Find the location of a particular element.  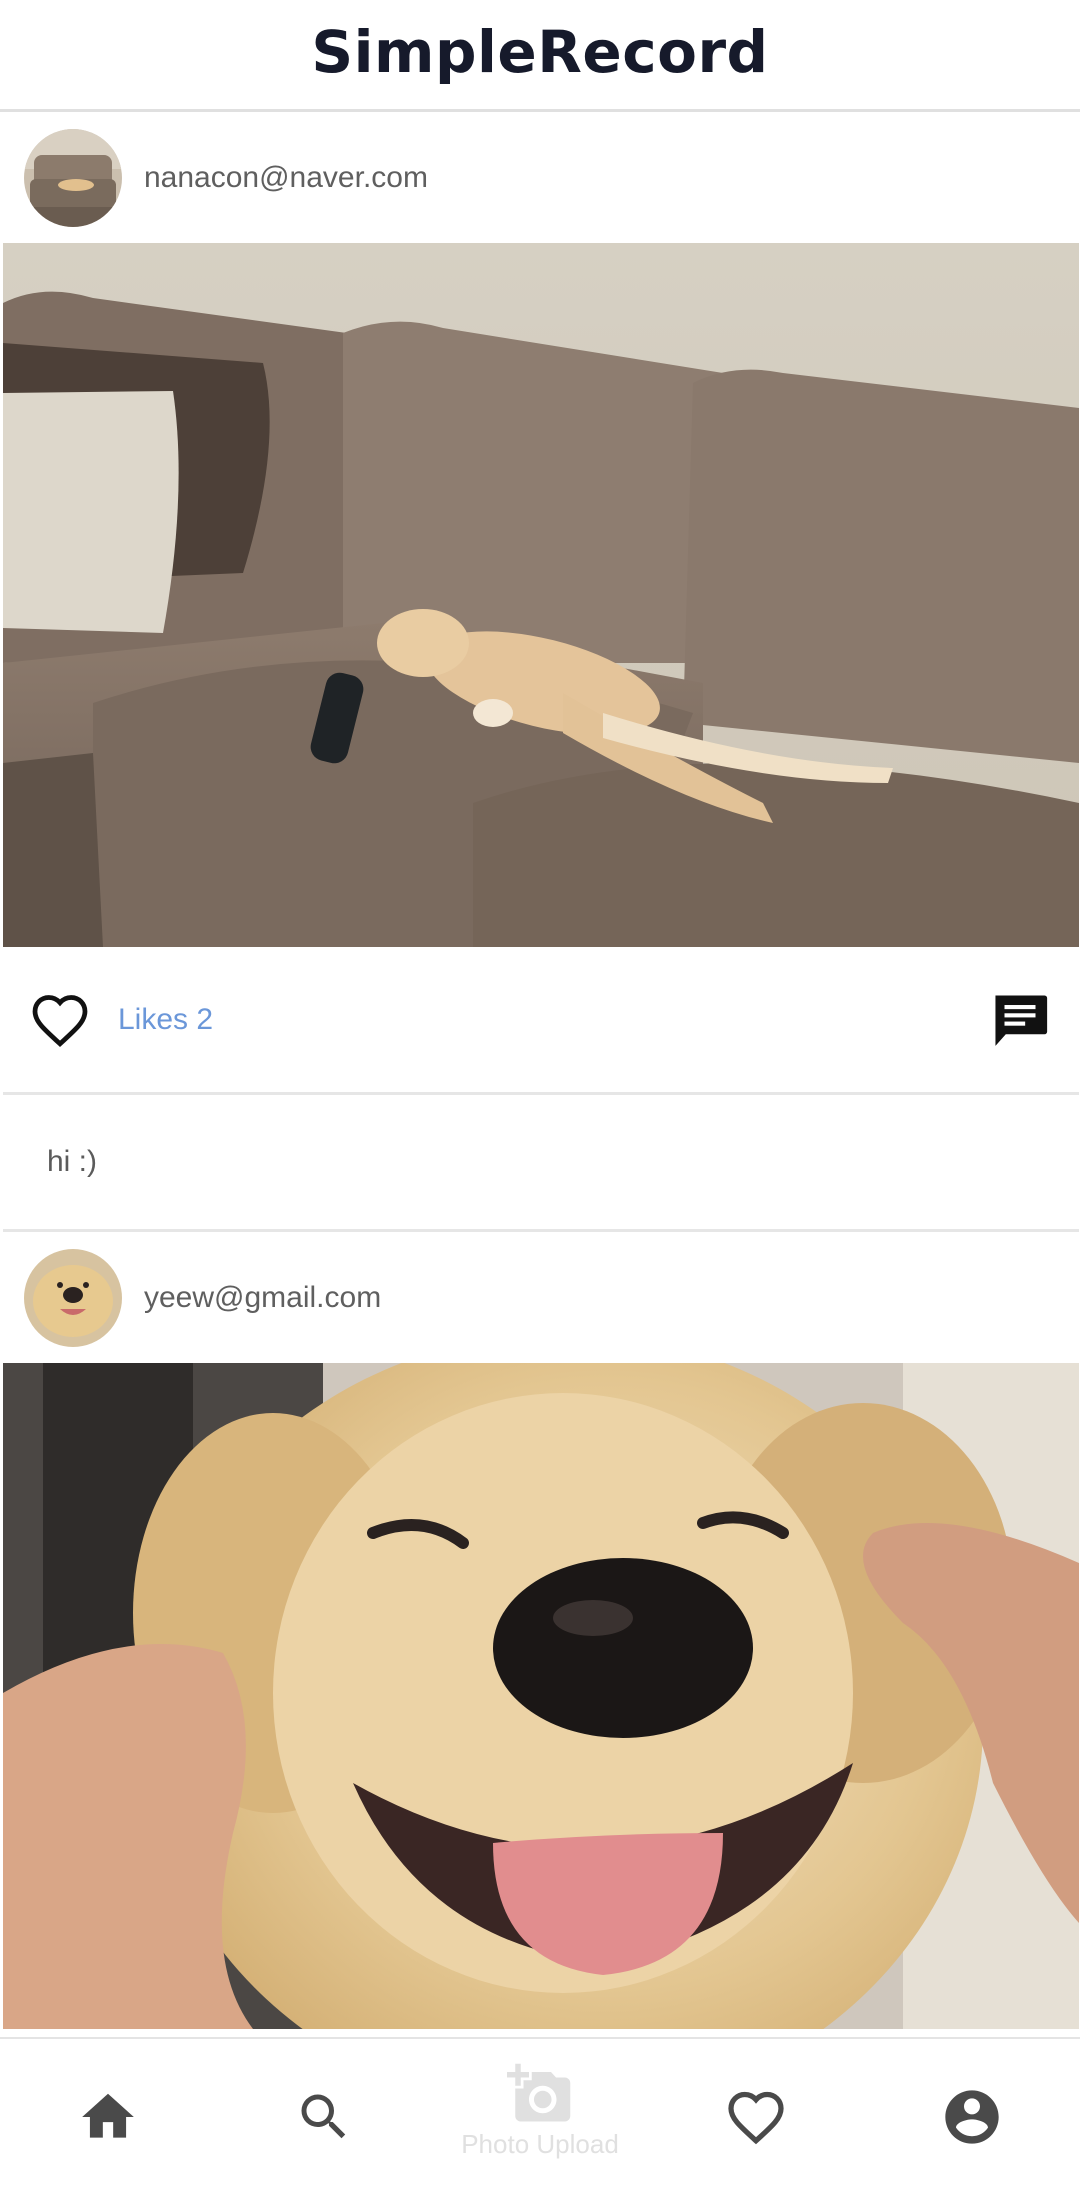

comment-button is located at coordinates (1020, 1020).